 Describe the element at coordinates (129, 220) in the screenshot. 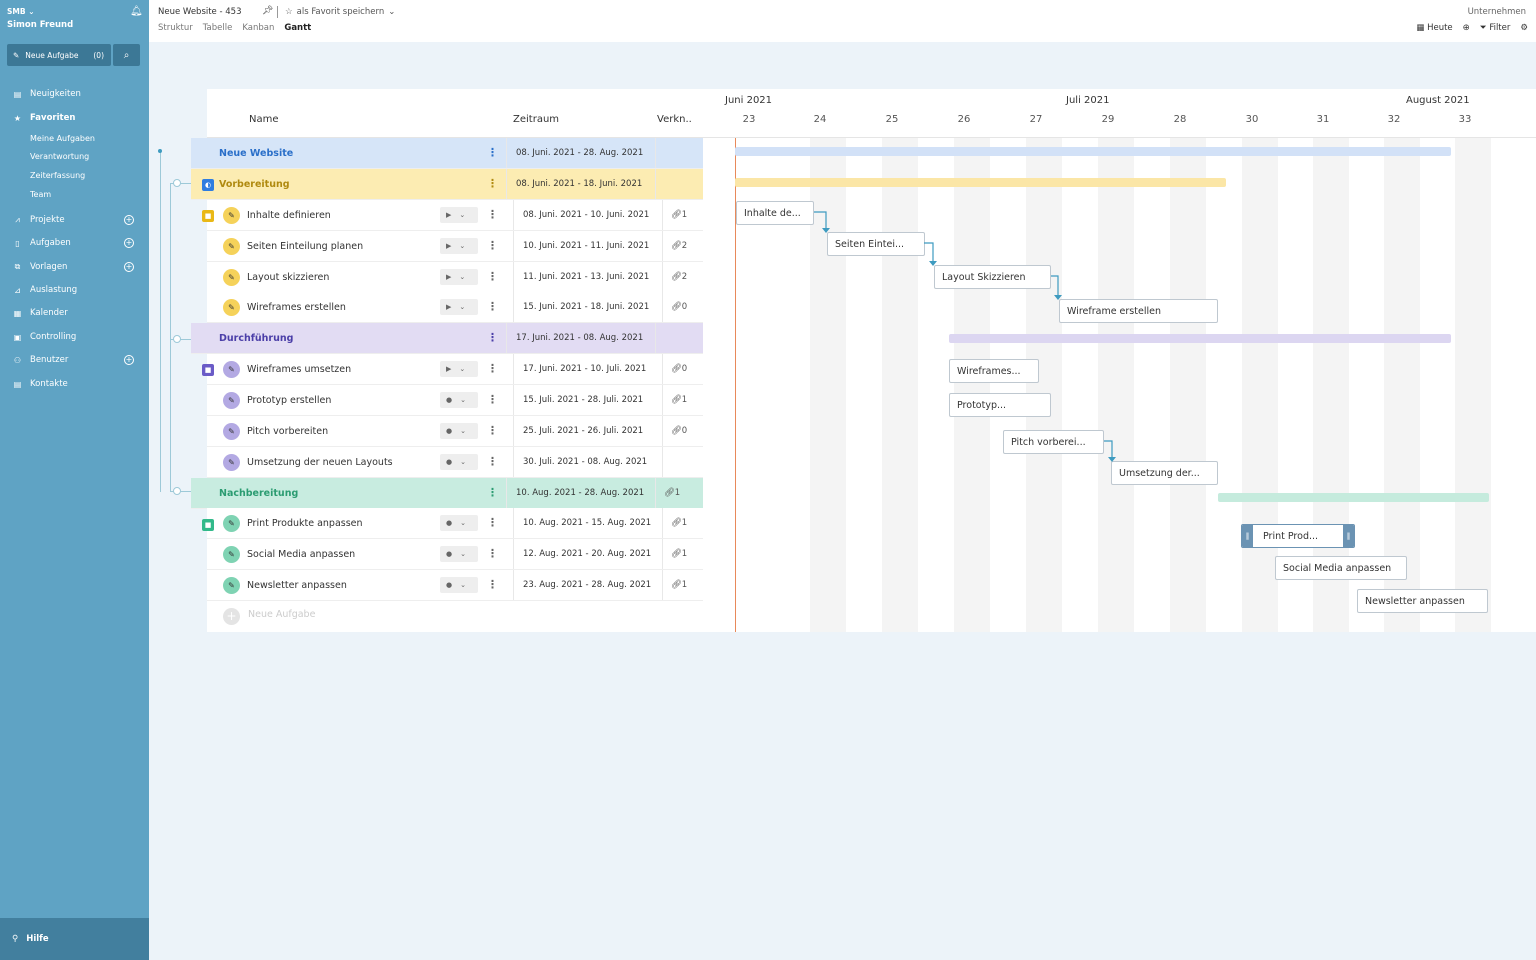

I see `add-project-icon: +` at that location.